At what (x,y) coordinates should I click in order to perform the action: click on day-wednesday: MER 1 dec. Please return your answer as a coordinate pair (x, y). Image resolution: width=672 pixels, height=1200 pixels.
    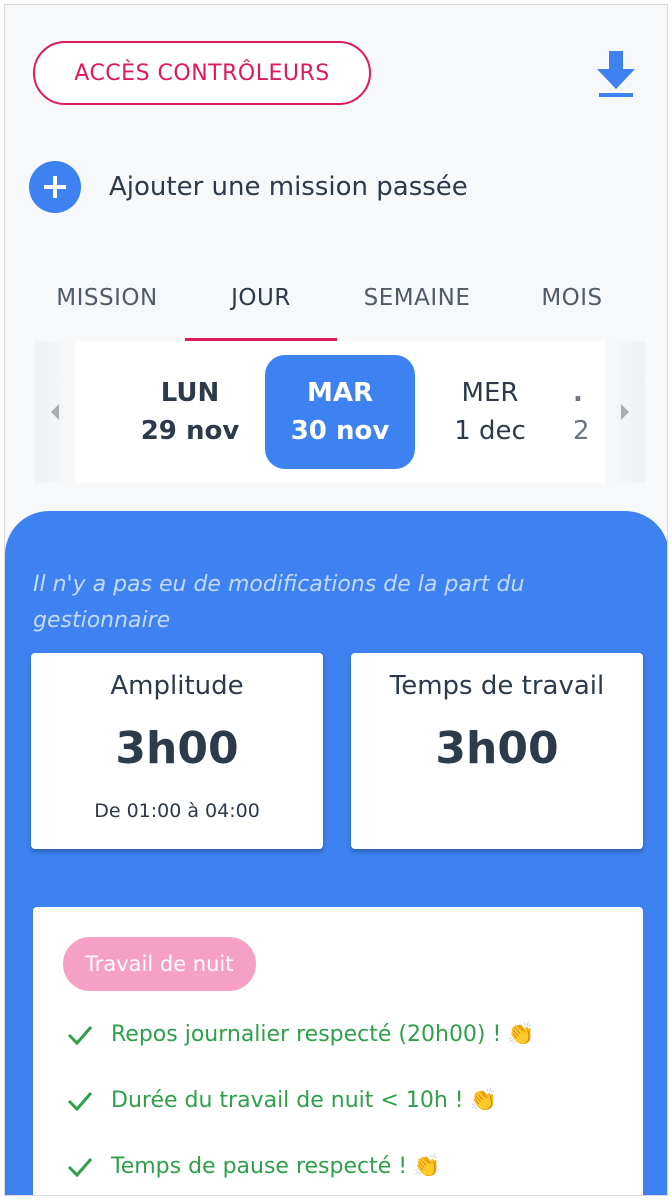
    Looking at the image, I should click on (490, 412).